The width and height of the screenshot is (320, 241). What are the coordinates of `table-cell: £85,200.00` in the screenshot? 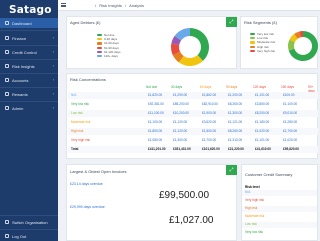 It's located at (181, 104).